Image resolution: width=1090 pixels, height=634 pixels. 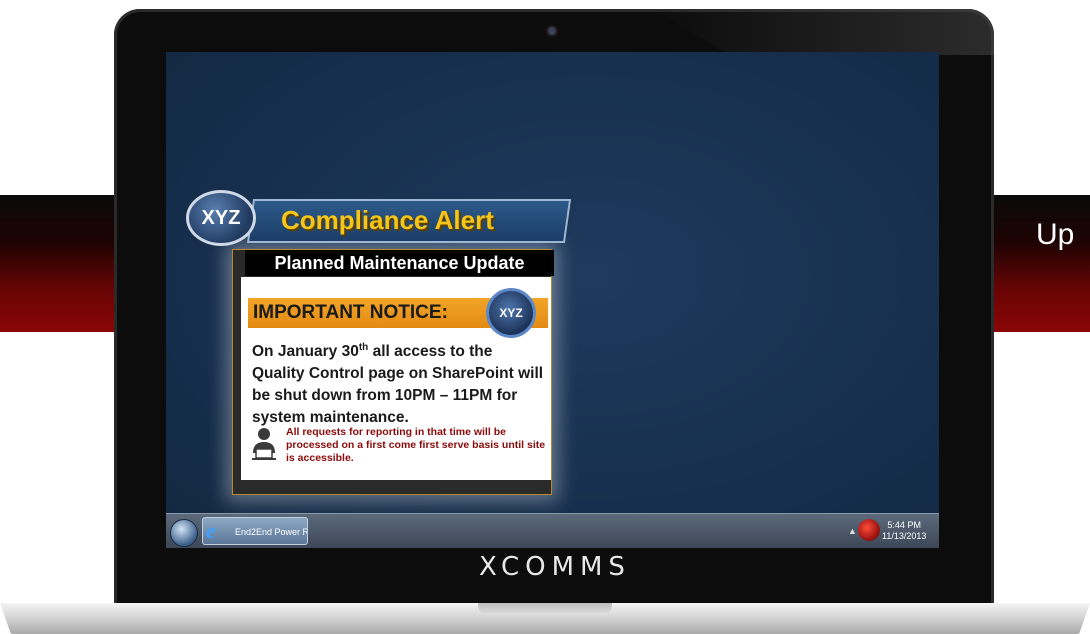 What do you see at coordinates (1040, 263) in the screenshot?
I see `right-red-banner` at bounding box center [1040, 263].